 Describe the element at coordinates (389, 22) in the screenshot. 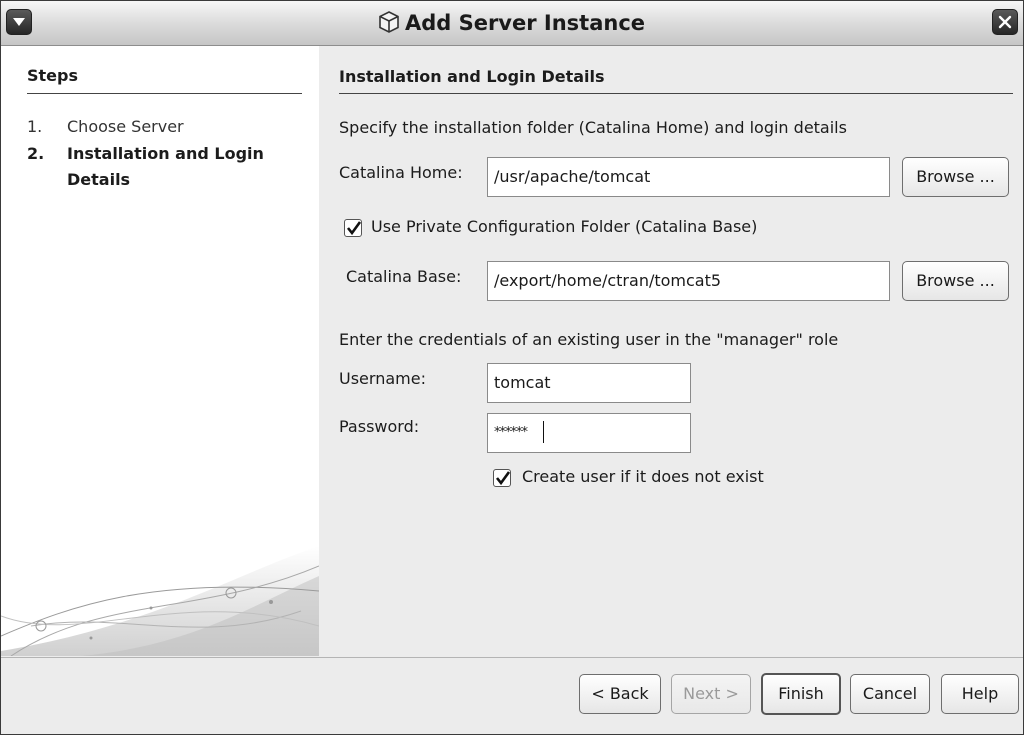

I see `cube-icon` at that location.